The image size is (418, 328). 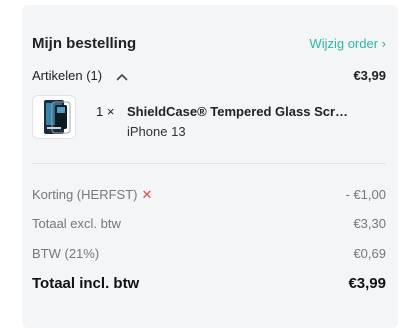 I want to click on vat-label: BTW (21%), so click(x=66, y=253).